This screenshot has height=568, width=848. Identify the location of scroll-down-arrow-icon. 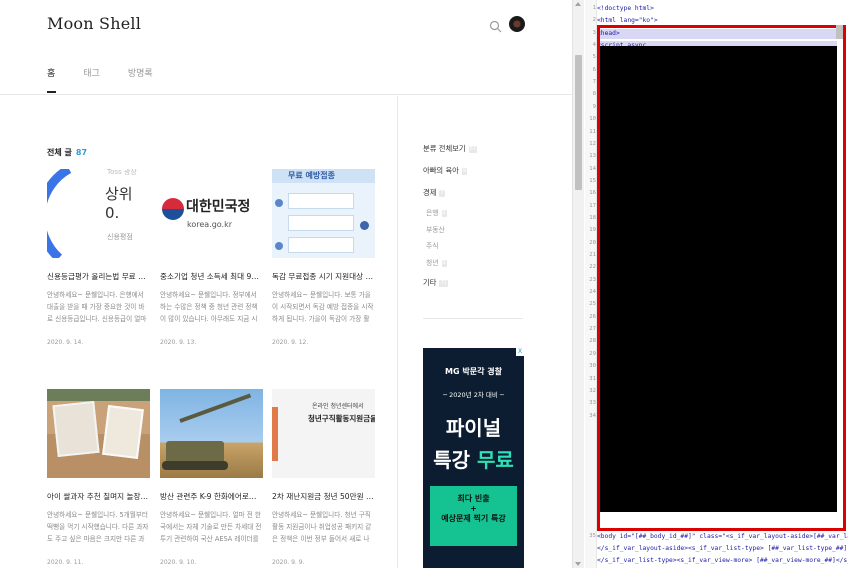
(578, 564).